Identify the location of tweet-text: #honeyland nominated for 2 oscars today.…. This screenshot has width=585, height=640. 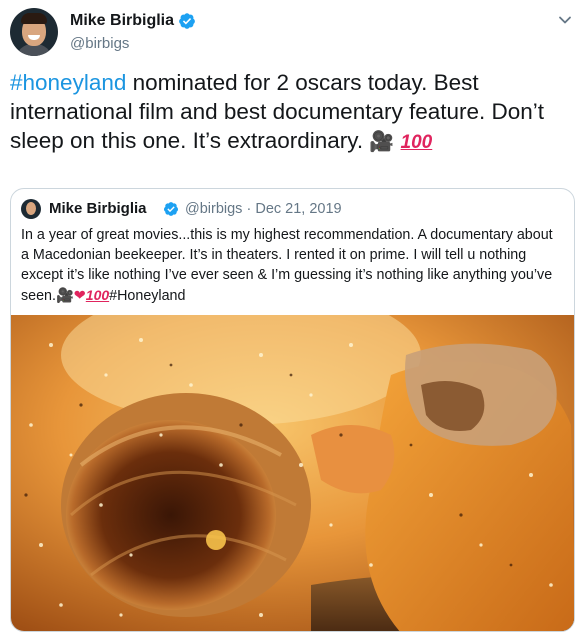
(292, 112).